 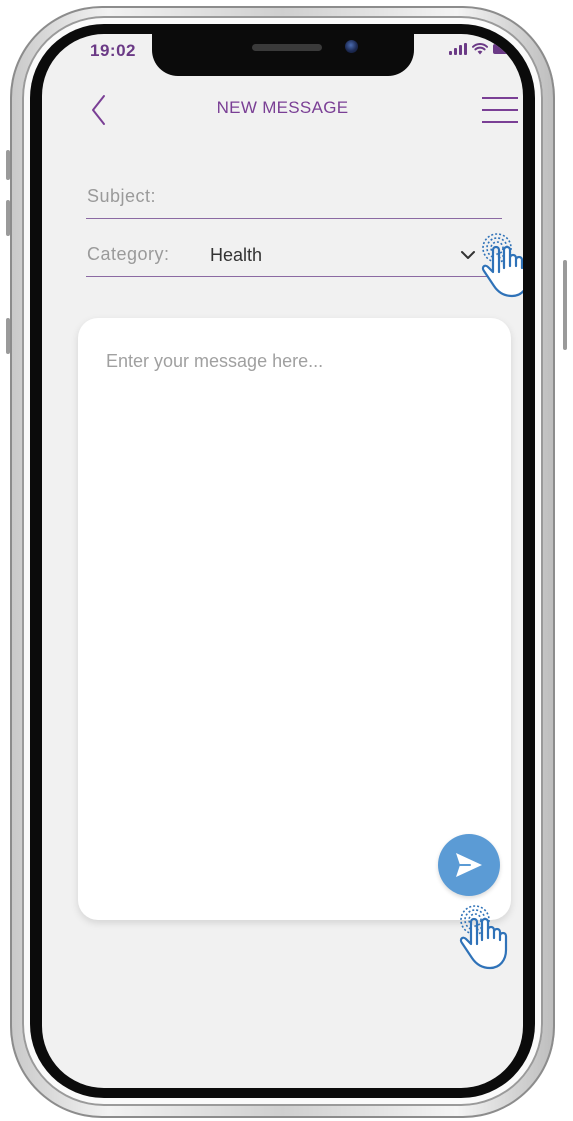 What do you see at coordinates (294, 200) in the screenshot?
I see `subject-field: Subject:` at bounding box center [294, 200].